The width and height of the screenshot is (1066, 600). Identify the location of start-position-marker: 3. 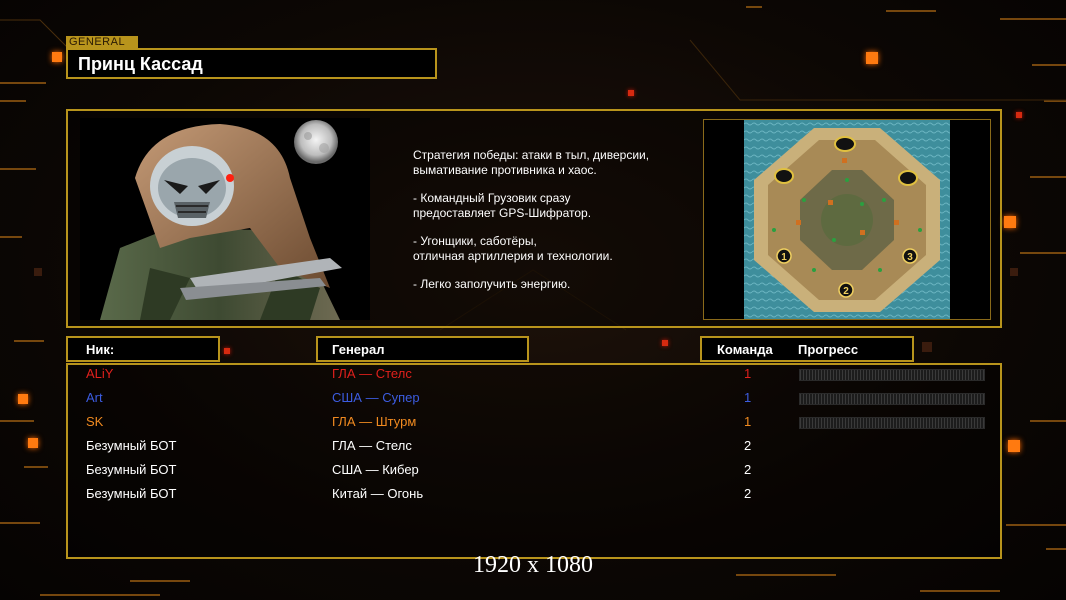
(910, 256).